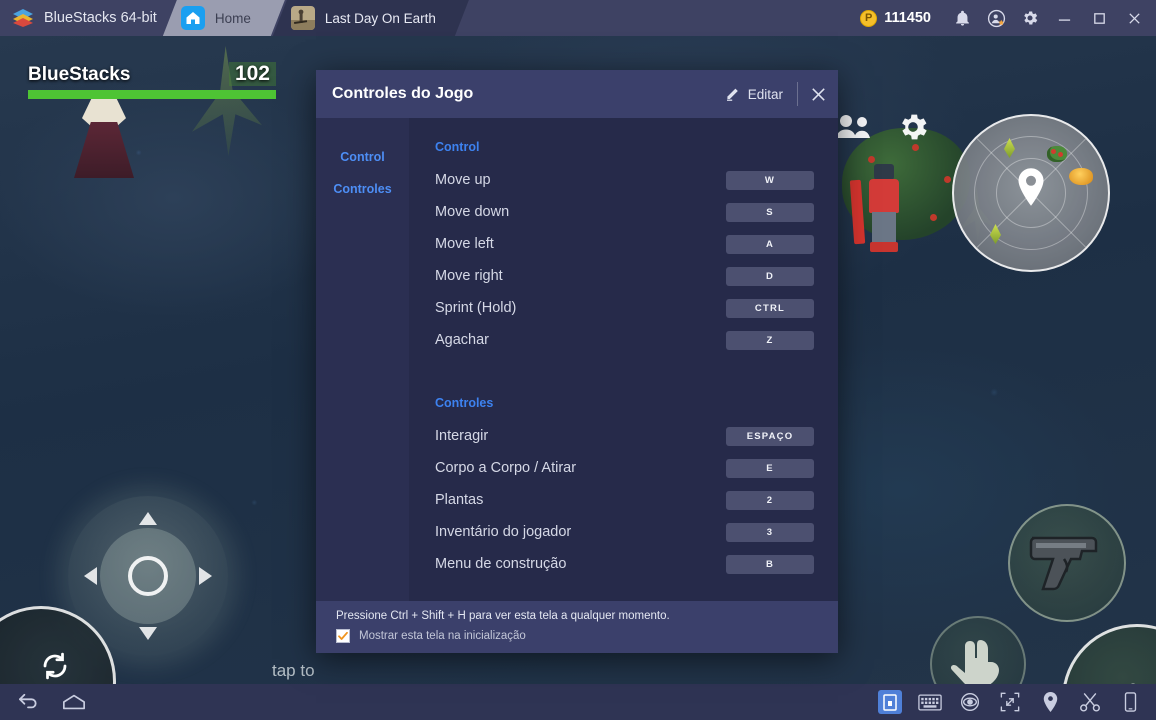 The height and width of the screenshot is (720, 1156). Describe the element at coordinates (632, 532) in the screenshot. I see `control-row: Inventário do jogador 3` at that location.